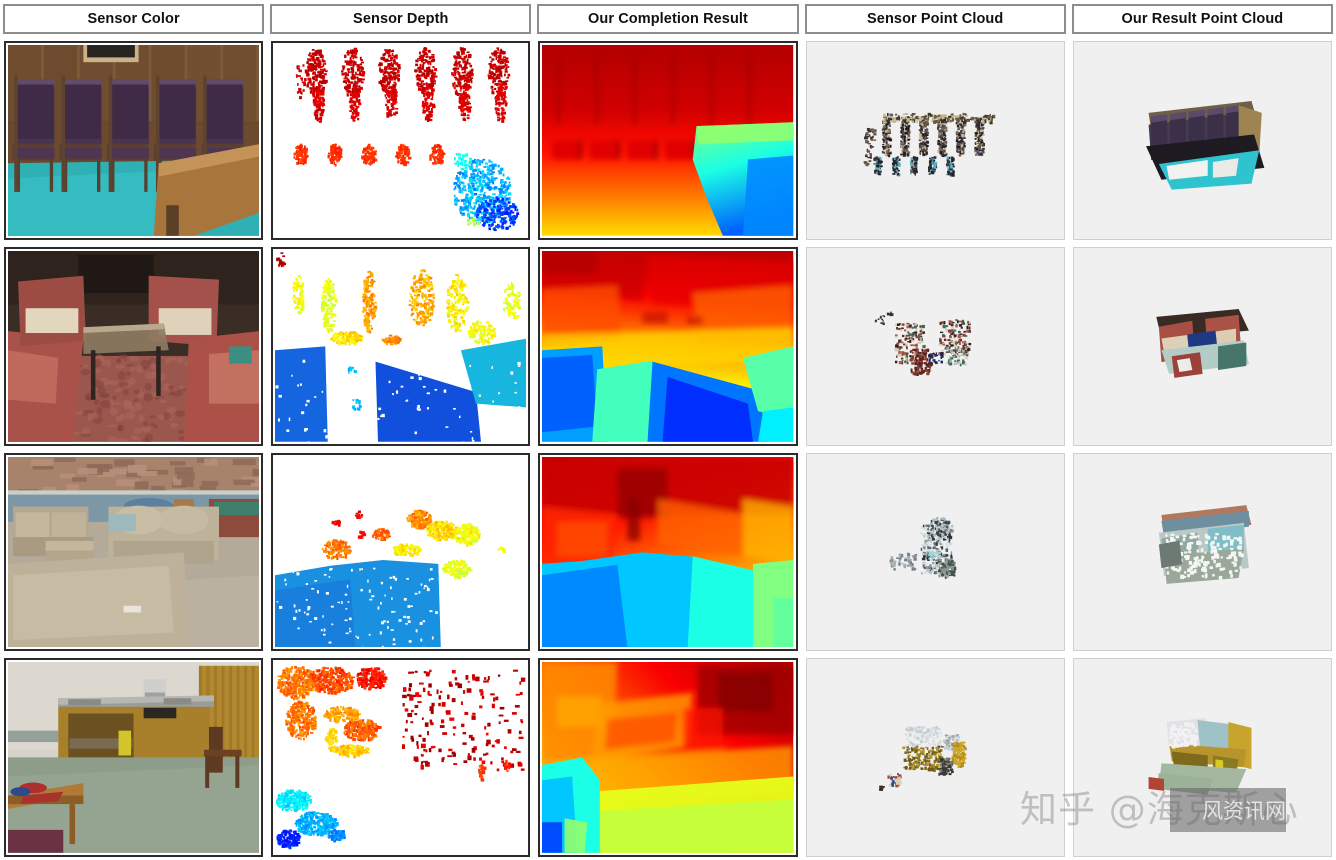 This screenshot has width=1336, height=860. I want to click on cell-row-1-result_point_cloud, so click(1202, 140).